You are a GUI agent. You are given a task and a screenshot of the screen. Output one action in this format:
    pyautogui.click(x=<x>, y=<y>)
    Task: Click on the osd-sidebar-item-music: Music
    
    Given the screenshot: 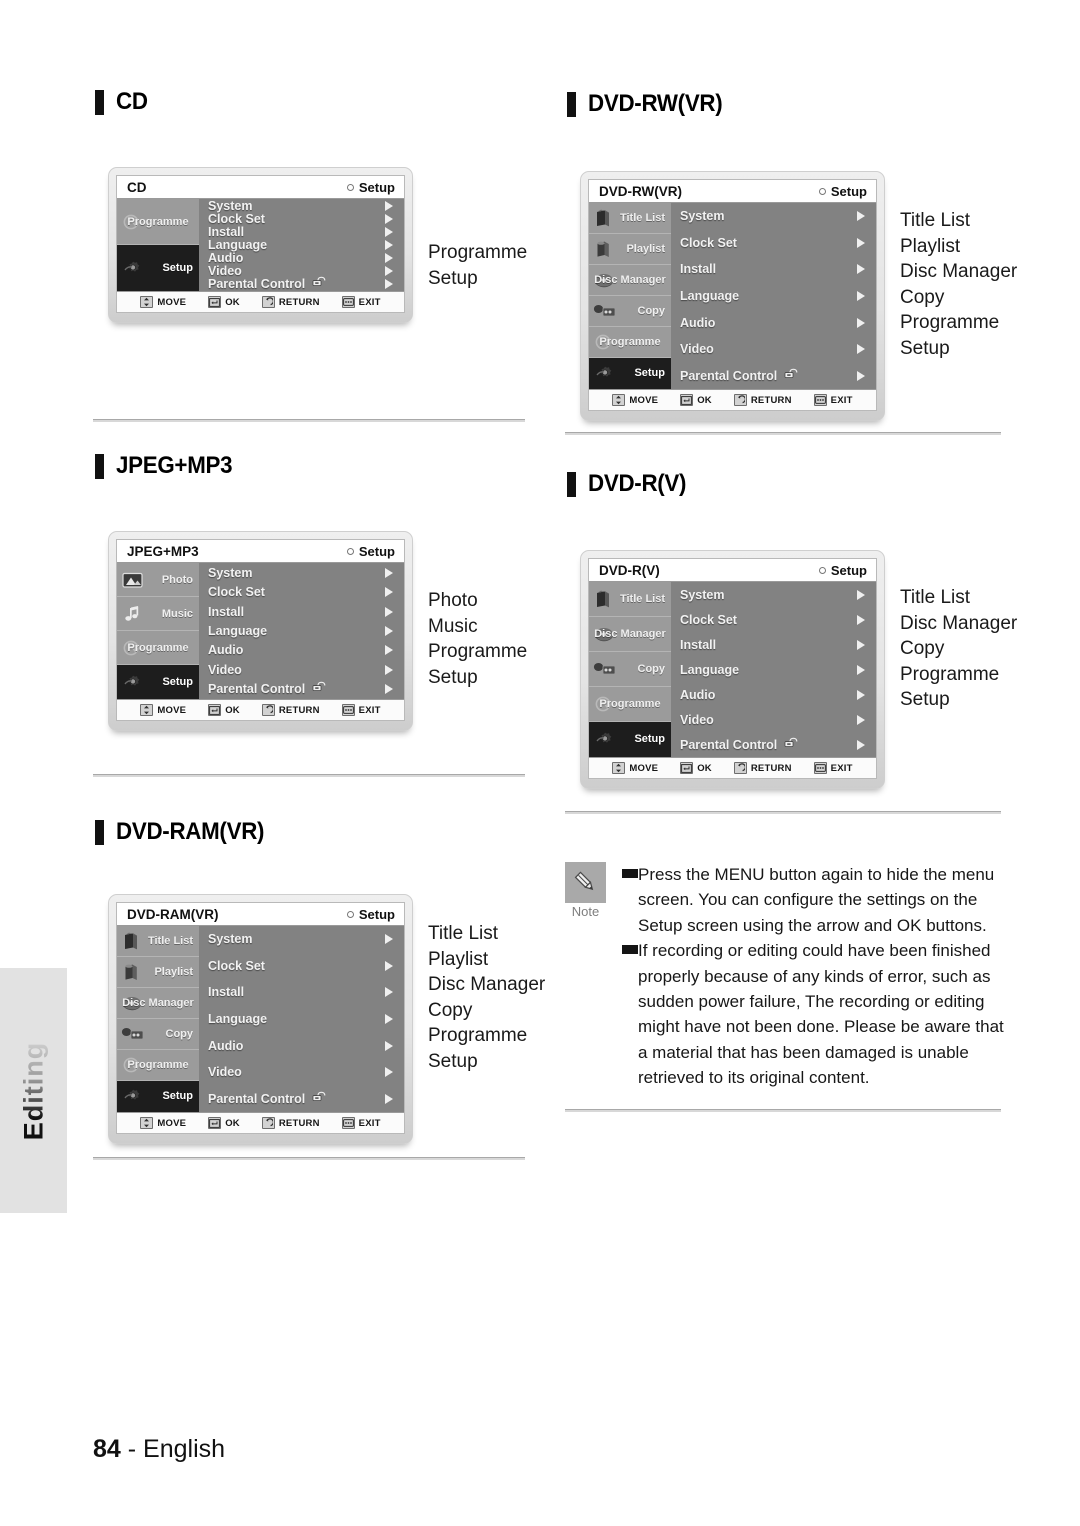 What is the action you would take?
    pyautogui.click(x=158, y=614)
    